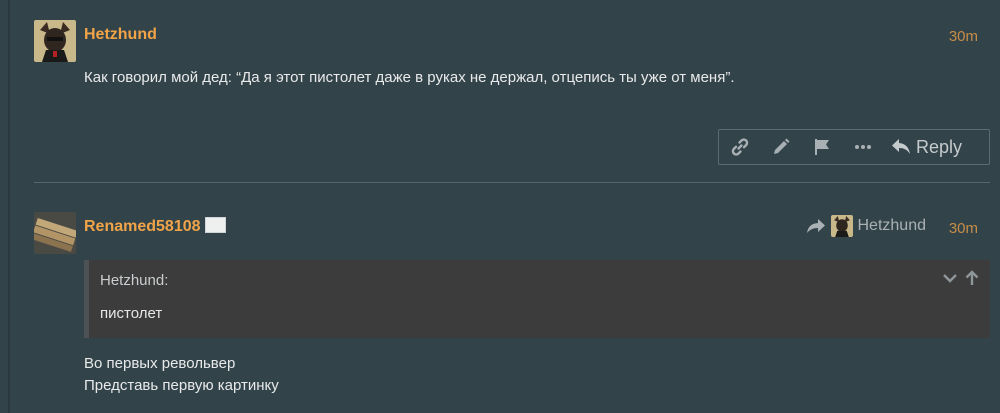 Image resolution: width=1000 pixels, height=413 pixels. Describe the element at coordinates (950, 278) in the screenshot. I see `chevron-down-icon` at that location.